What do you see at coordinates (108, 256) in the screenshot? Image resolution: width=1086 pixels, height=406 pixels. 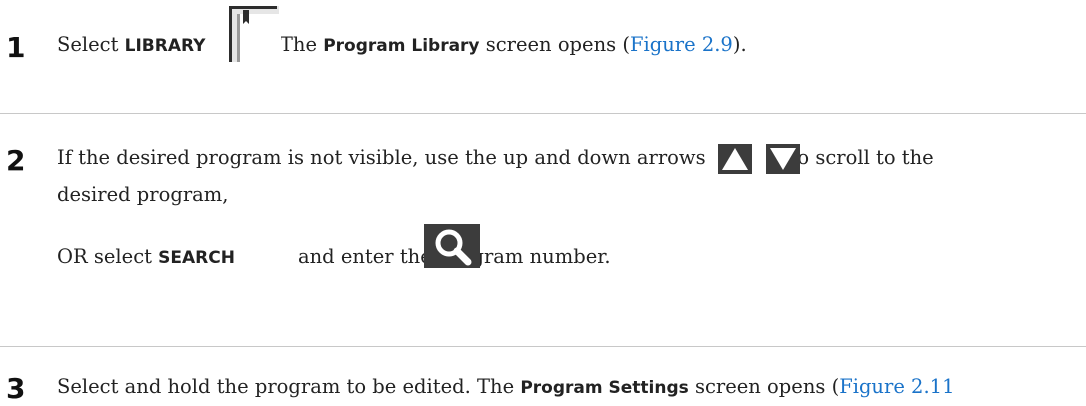 I see `text-span: OR select` at bounding box center [108, 256].